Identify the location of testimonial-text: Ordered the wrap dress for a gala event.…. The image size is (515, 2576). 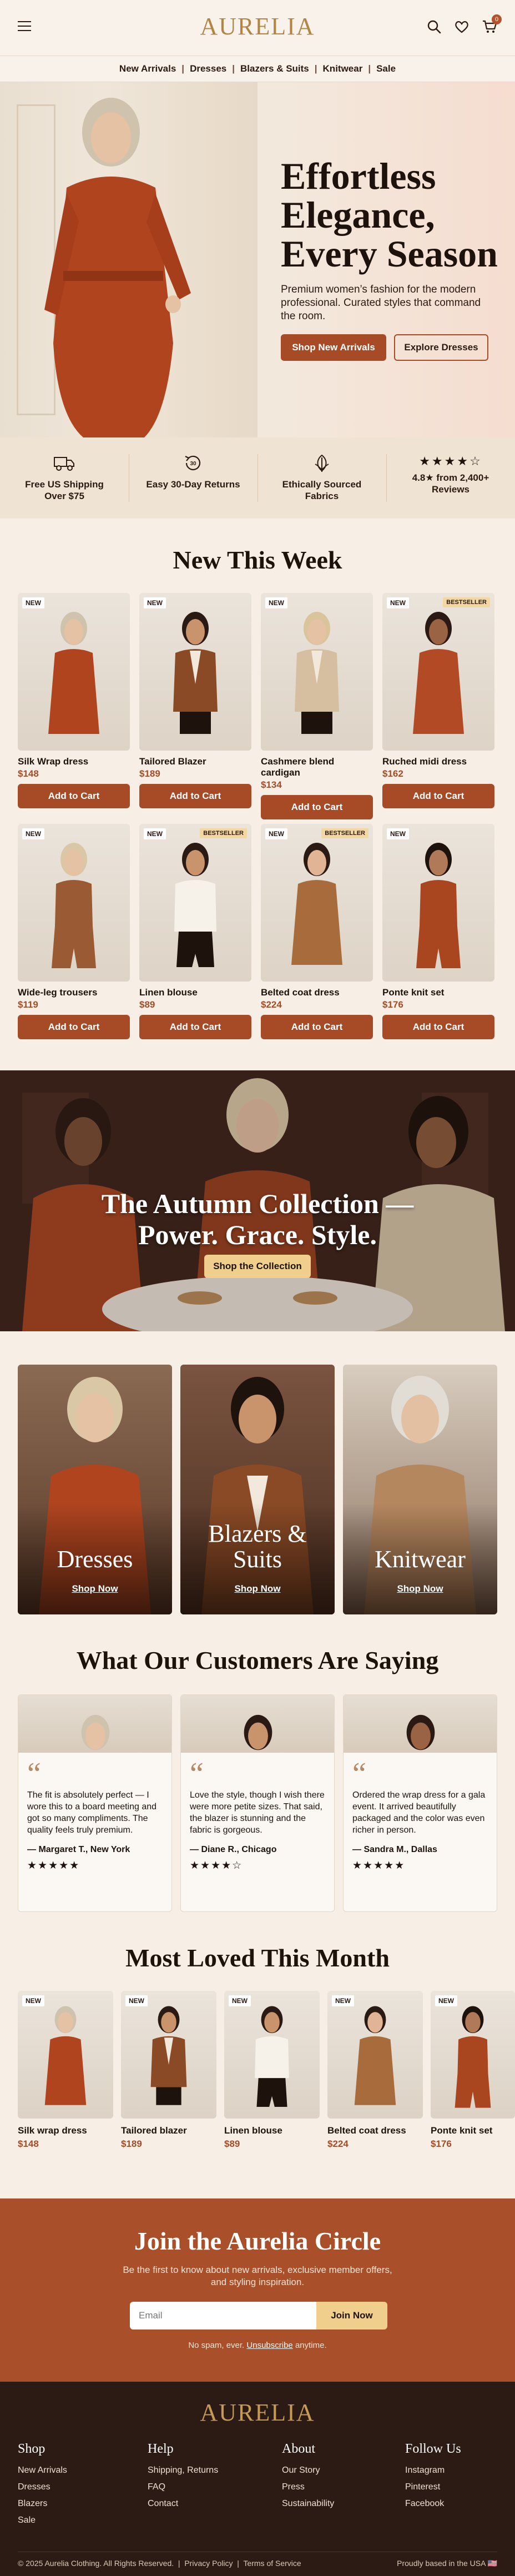
(419, 1813).